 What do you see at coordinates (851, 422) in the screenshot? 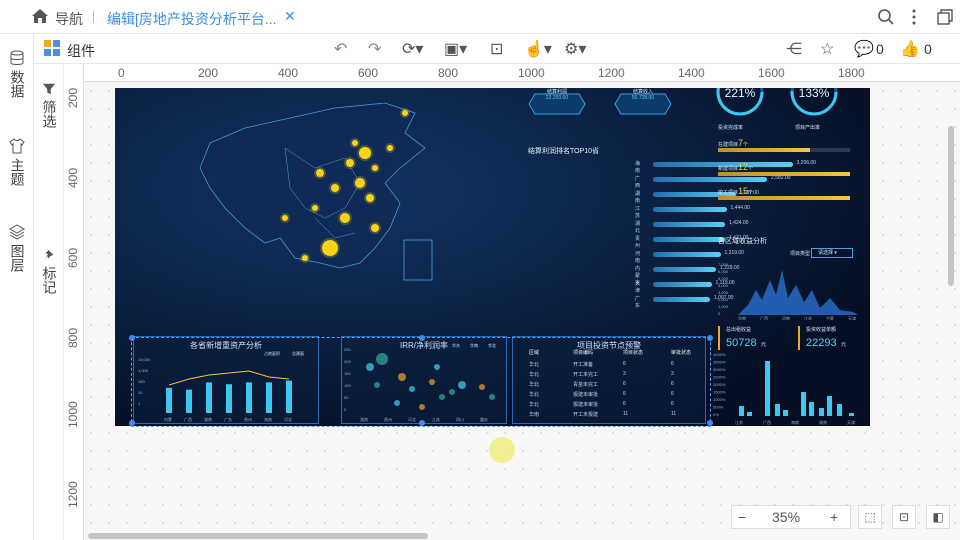
I see `pct-x-tick: 天津` at bounding box center [851, 422].